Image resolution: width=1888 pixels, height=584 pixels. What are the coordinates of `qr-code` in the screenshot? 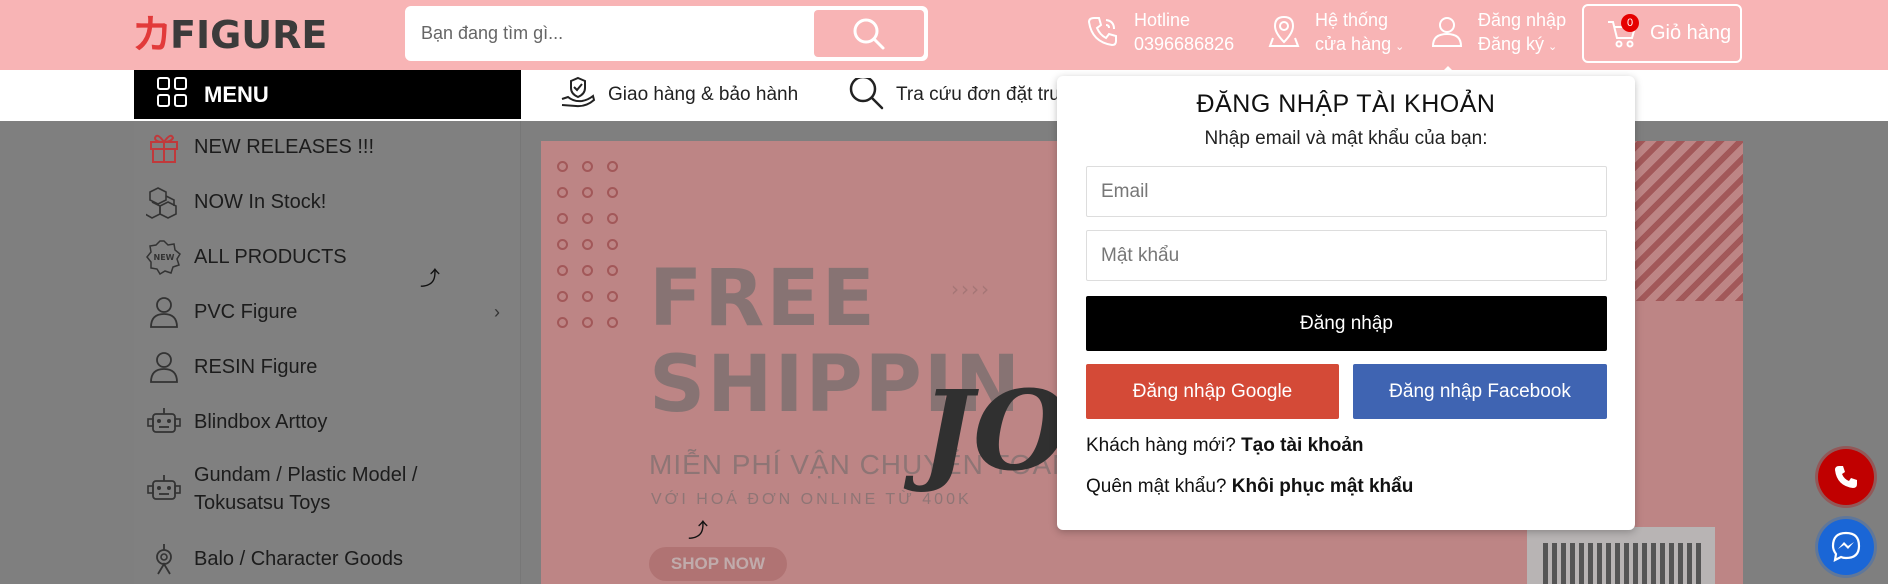 It's located at (1621, 555).